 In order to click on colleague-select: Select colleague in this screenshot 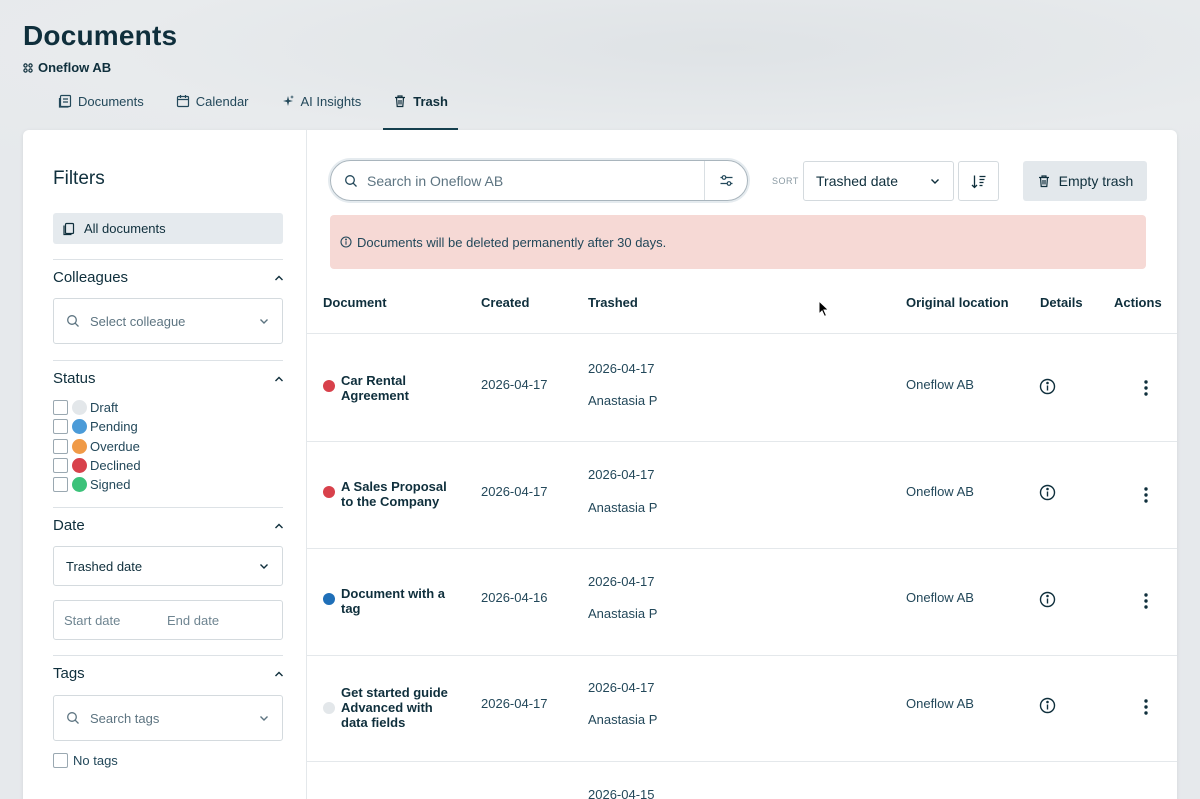, I will do `click(168, 321)`.